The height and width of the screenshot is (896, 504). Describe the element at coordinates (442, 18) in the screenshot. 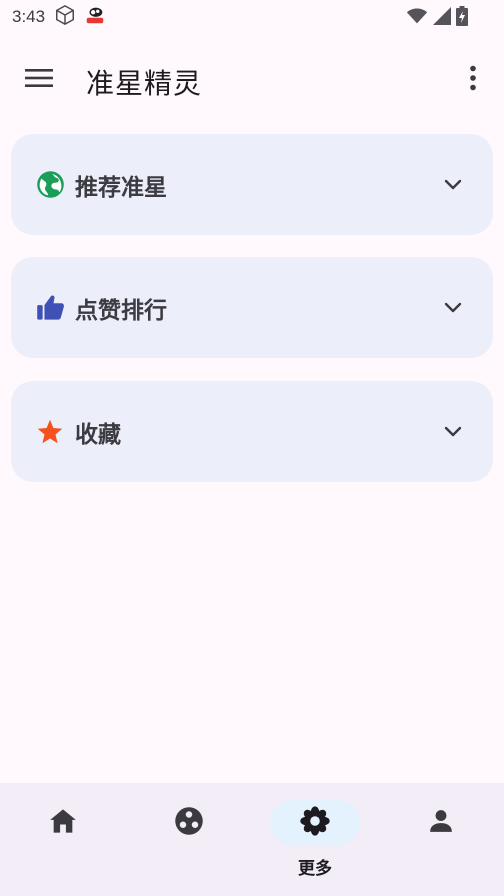

I see `signal-icon` at that location.